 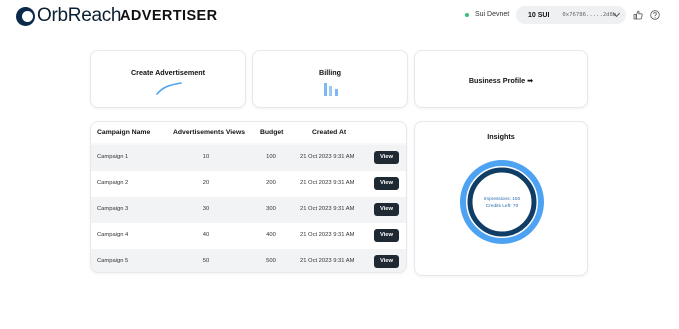 I want to click on header-budget: Budget, so click(x=272, y=132).